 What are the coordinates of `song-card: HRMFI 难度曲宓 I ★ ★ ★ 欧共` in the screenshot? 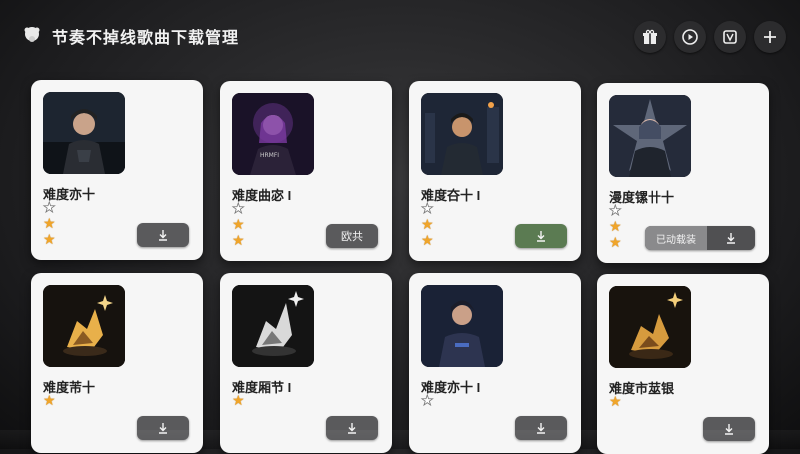 It's located at (306, 171).